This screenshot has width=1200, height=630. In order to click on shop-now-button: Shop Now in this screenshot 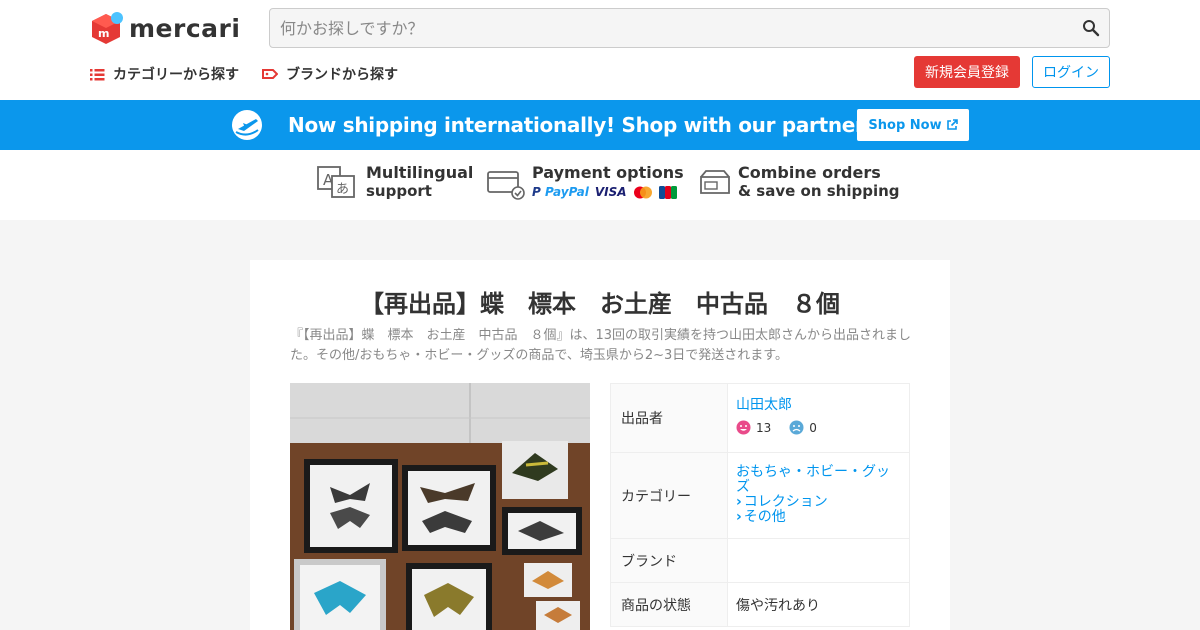, I will do `click(913, 125)`.